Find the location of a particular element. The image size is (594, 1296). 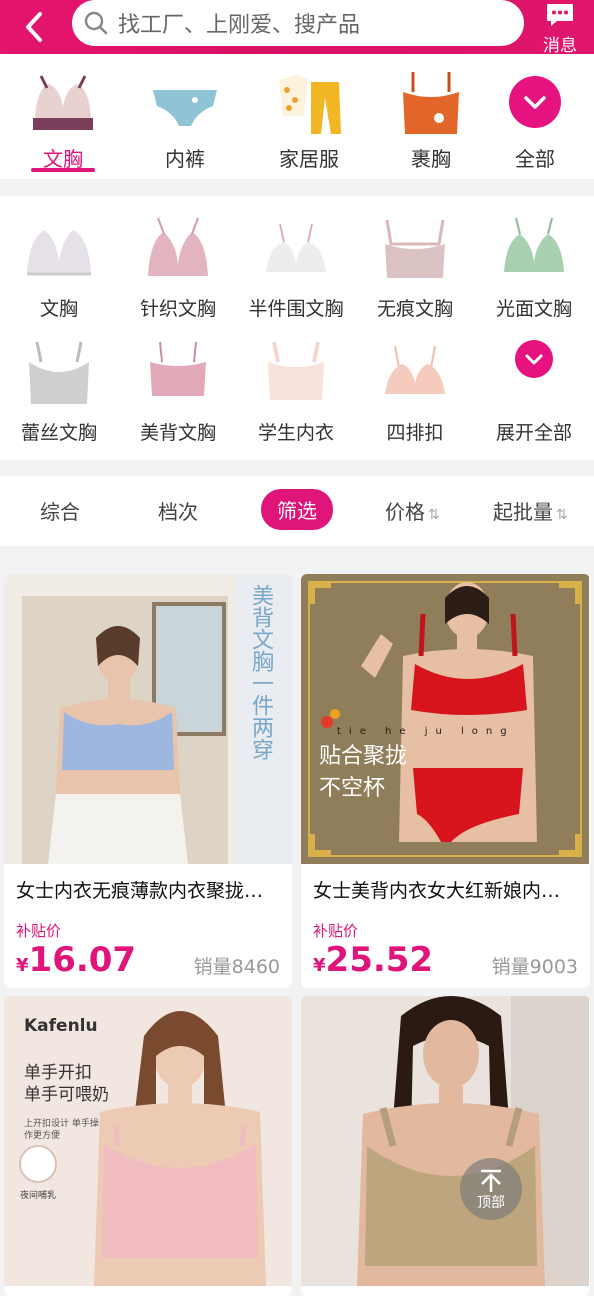

subcategory-label: 针织文胸 is located at coordinates (177, 309).